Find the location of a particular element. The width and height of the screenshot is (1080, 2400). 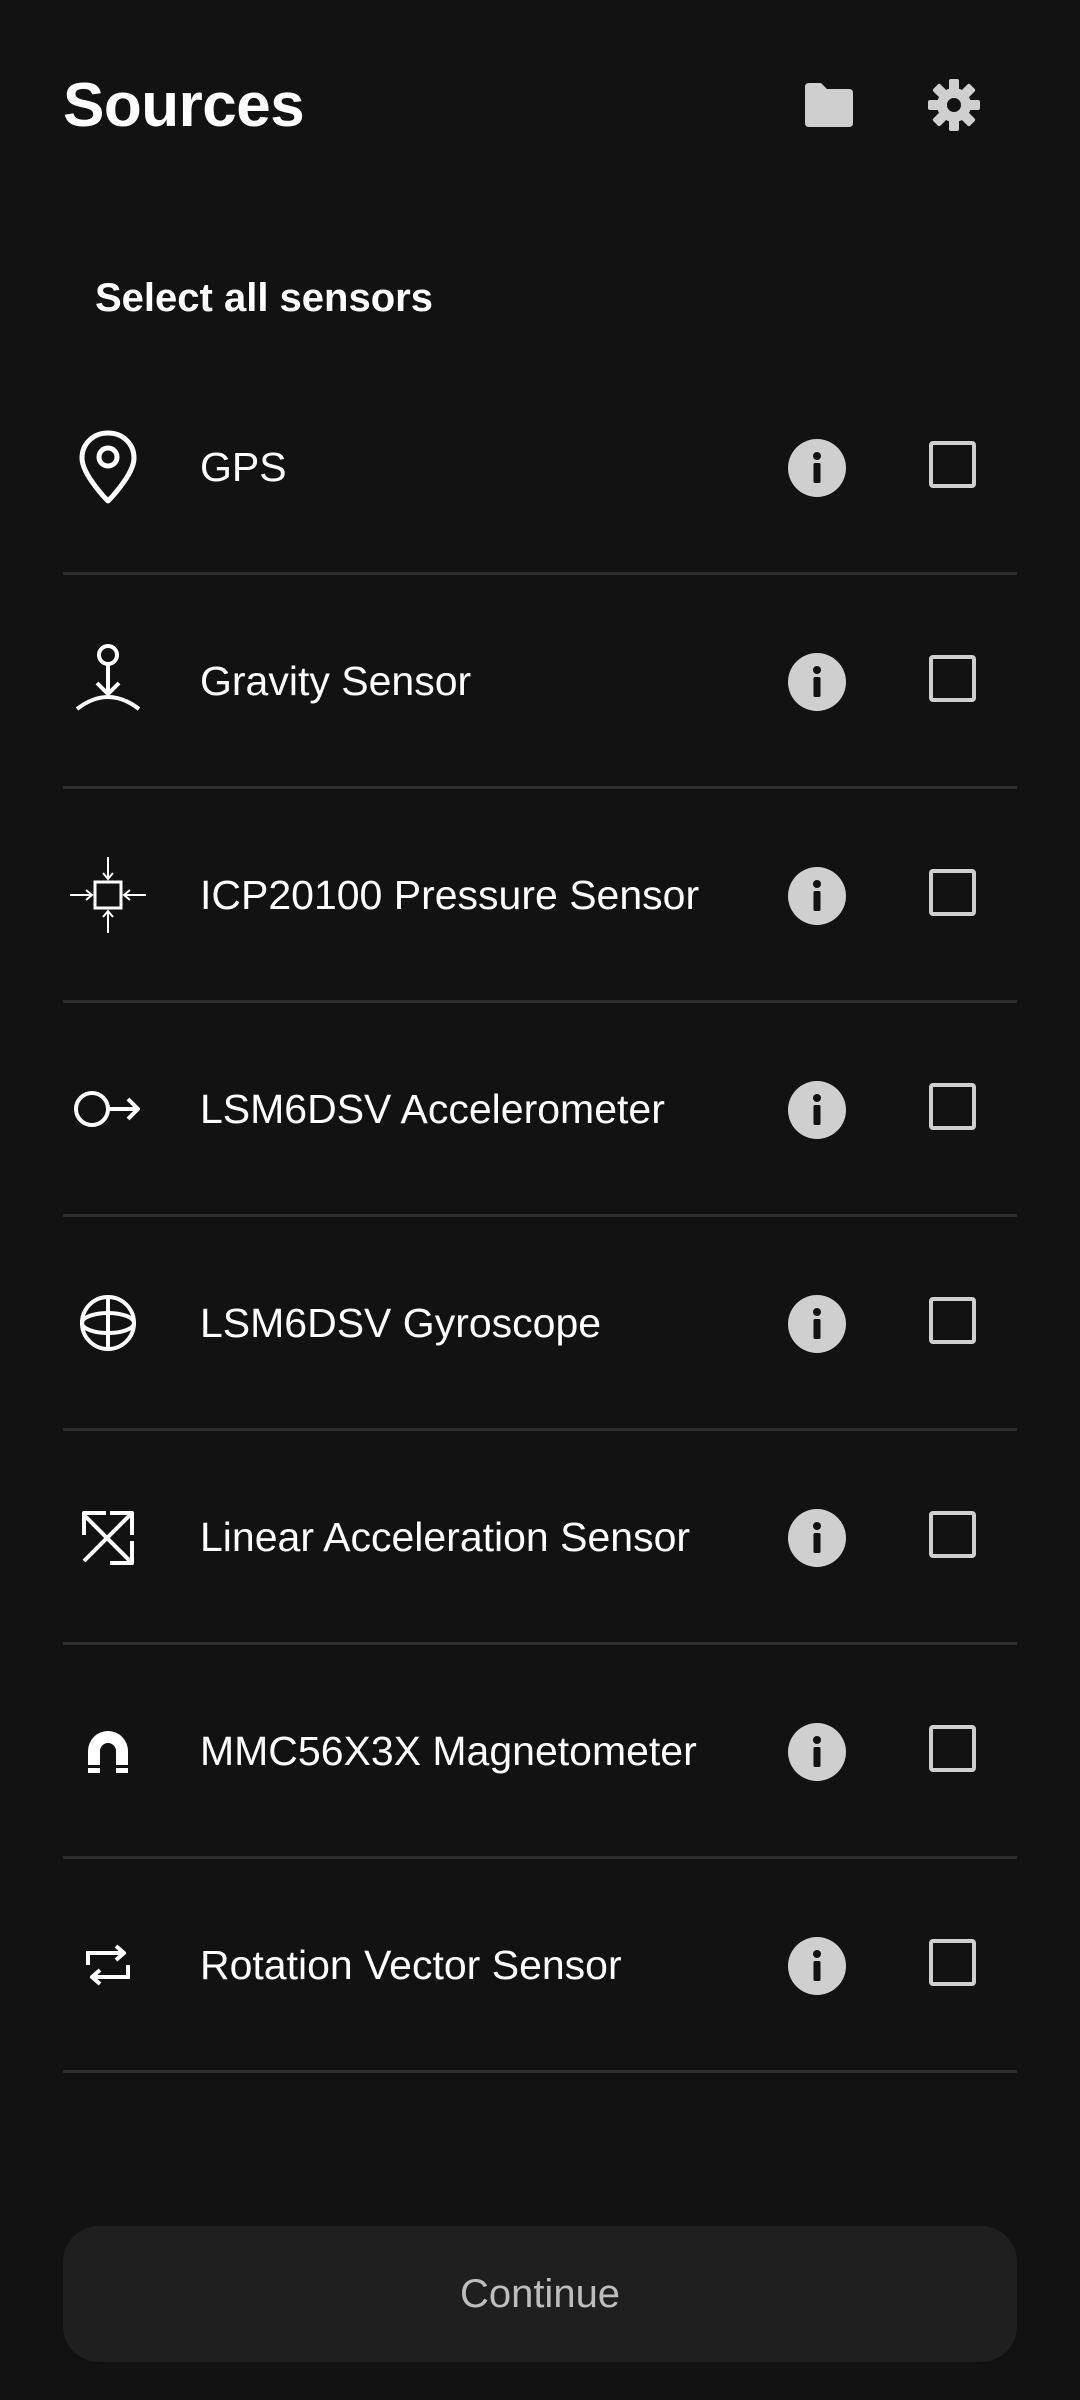

settings-button is located at coordinates (954, 105).